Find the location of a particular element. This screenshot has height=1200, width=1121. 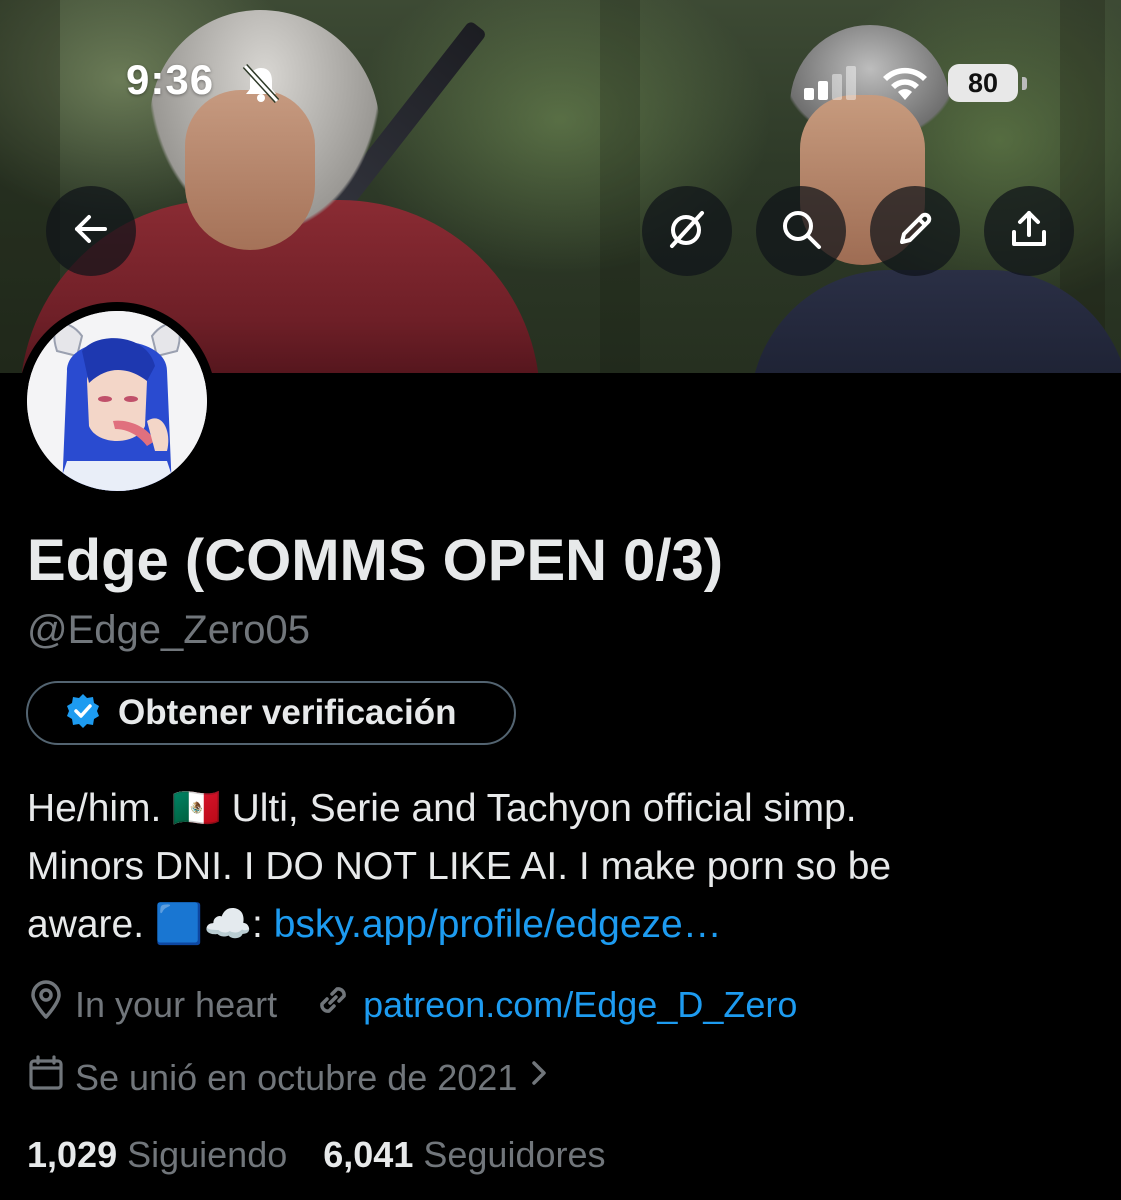

battery-level: 80 is located at coordinates (983, 82).